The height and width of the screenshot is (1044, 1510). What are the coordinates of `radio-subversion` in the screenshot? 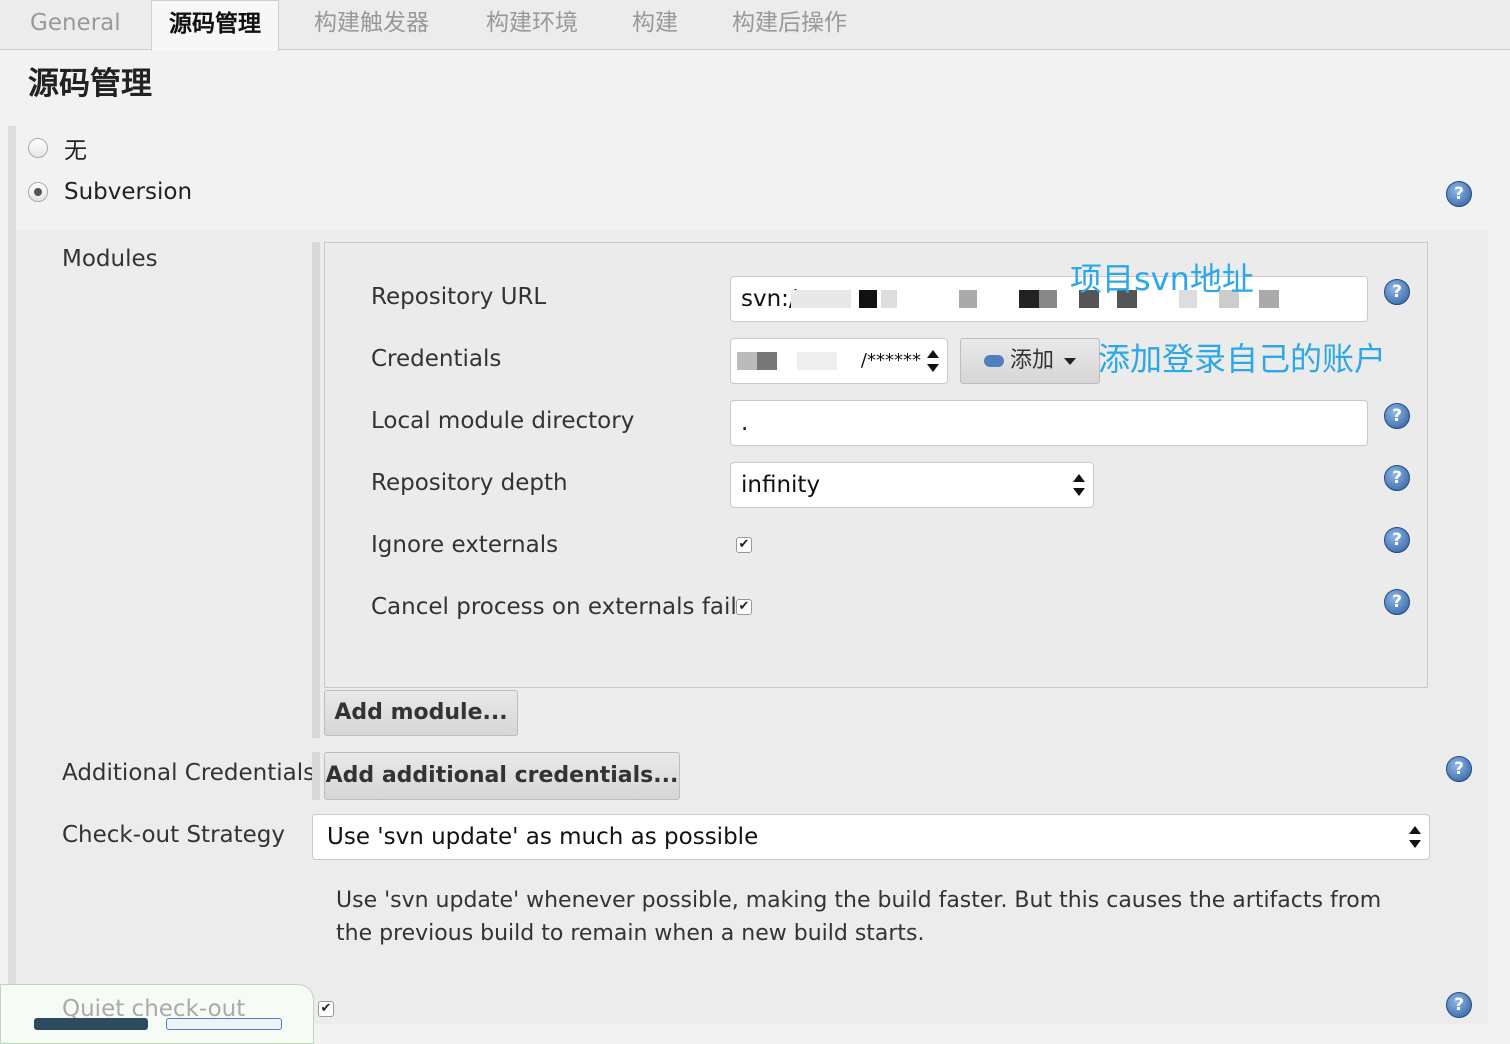 It's located at (38, 192).